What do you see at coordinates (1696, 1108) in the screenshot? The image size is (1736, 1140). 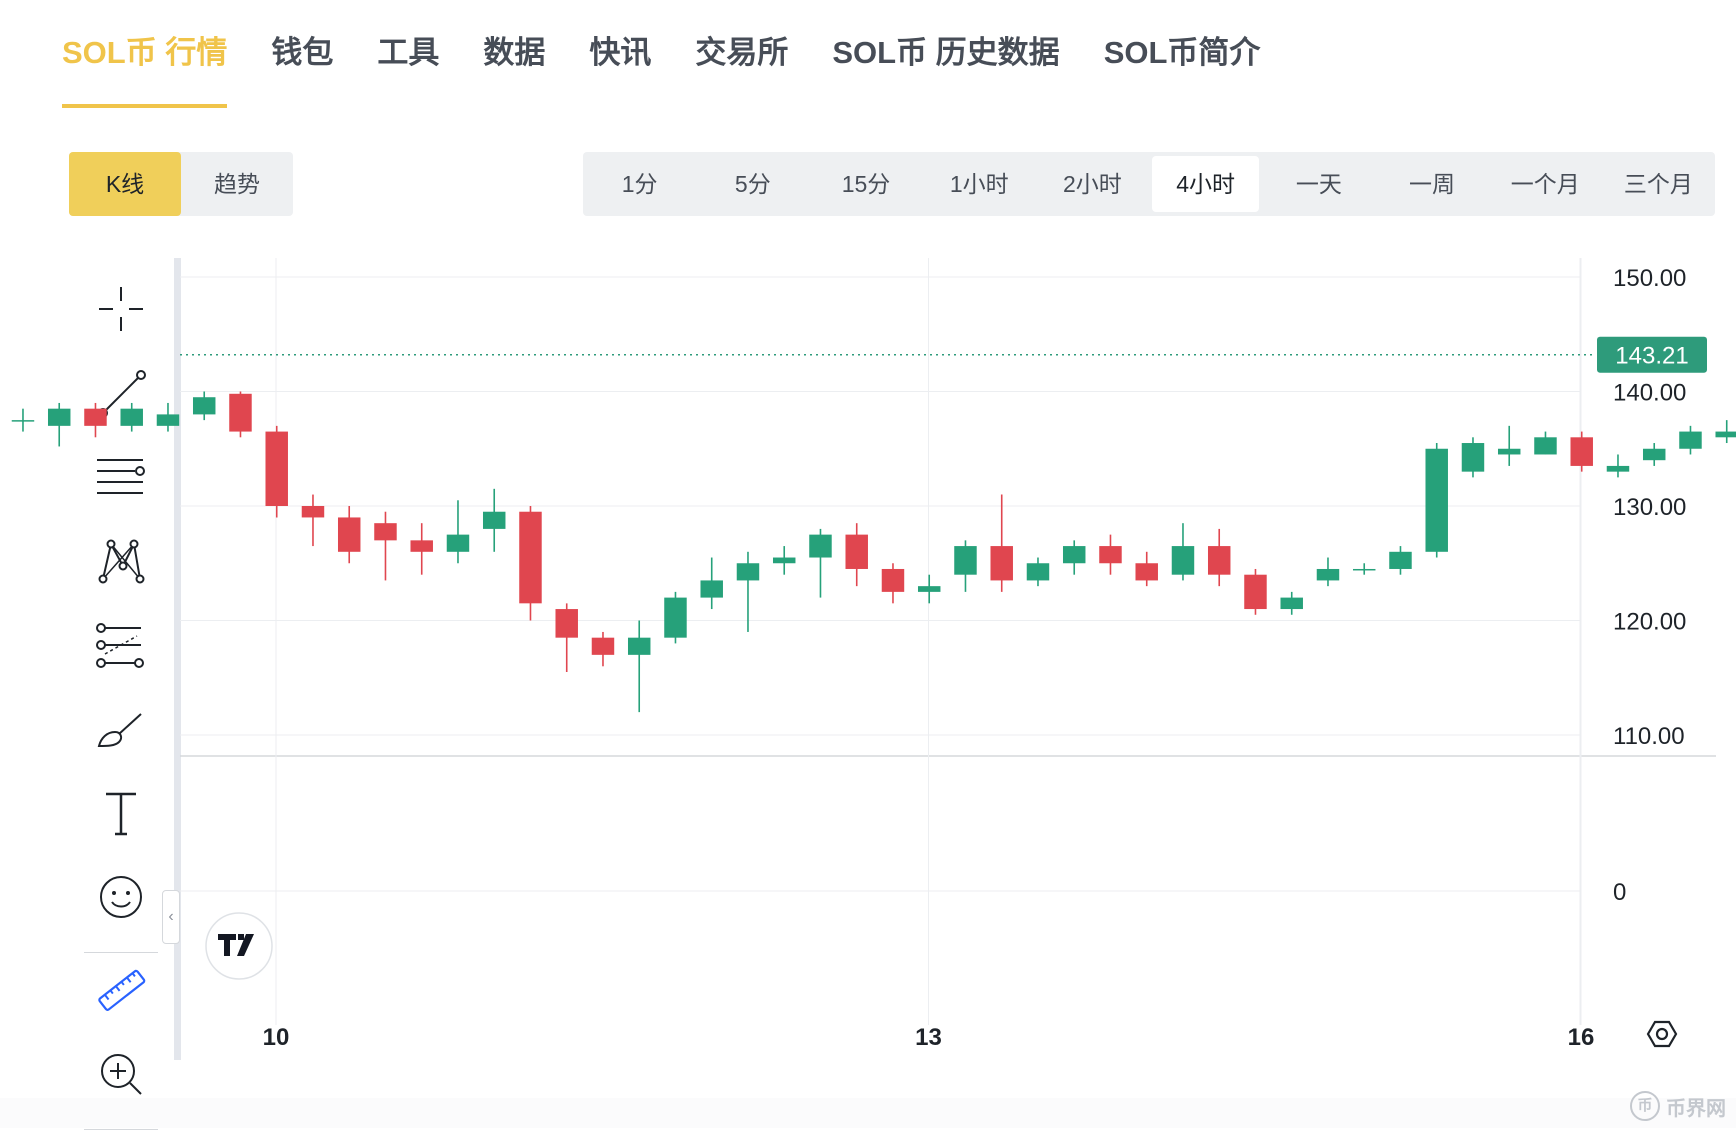 I see `watermark-text: 币界网` at bounding box center [1696, 1108].